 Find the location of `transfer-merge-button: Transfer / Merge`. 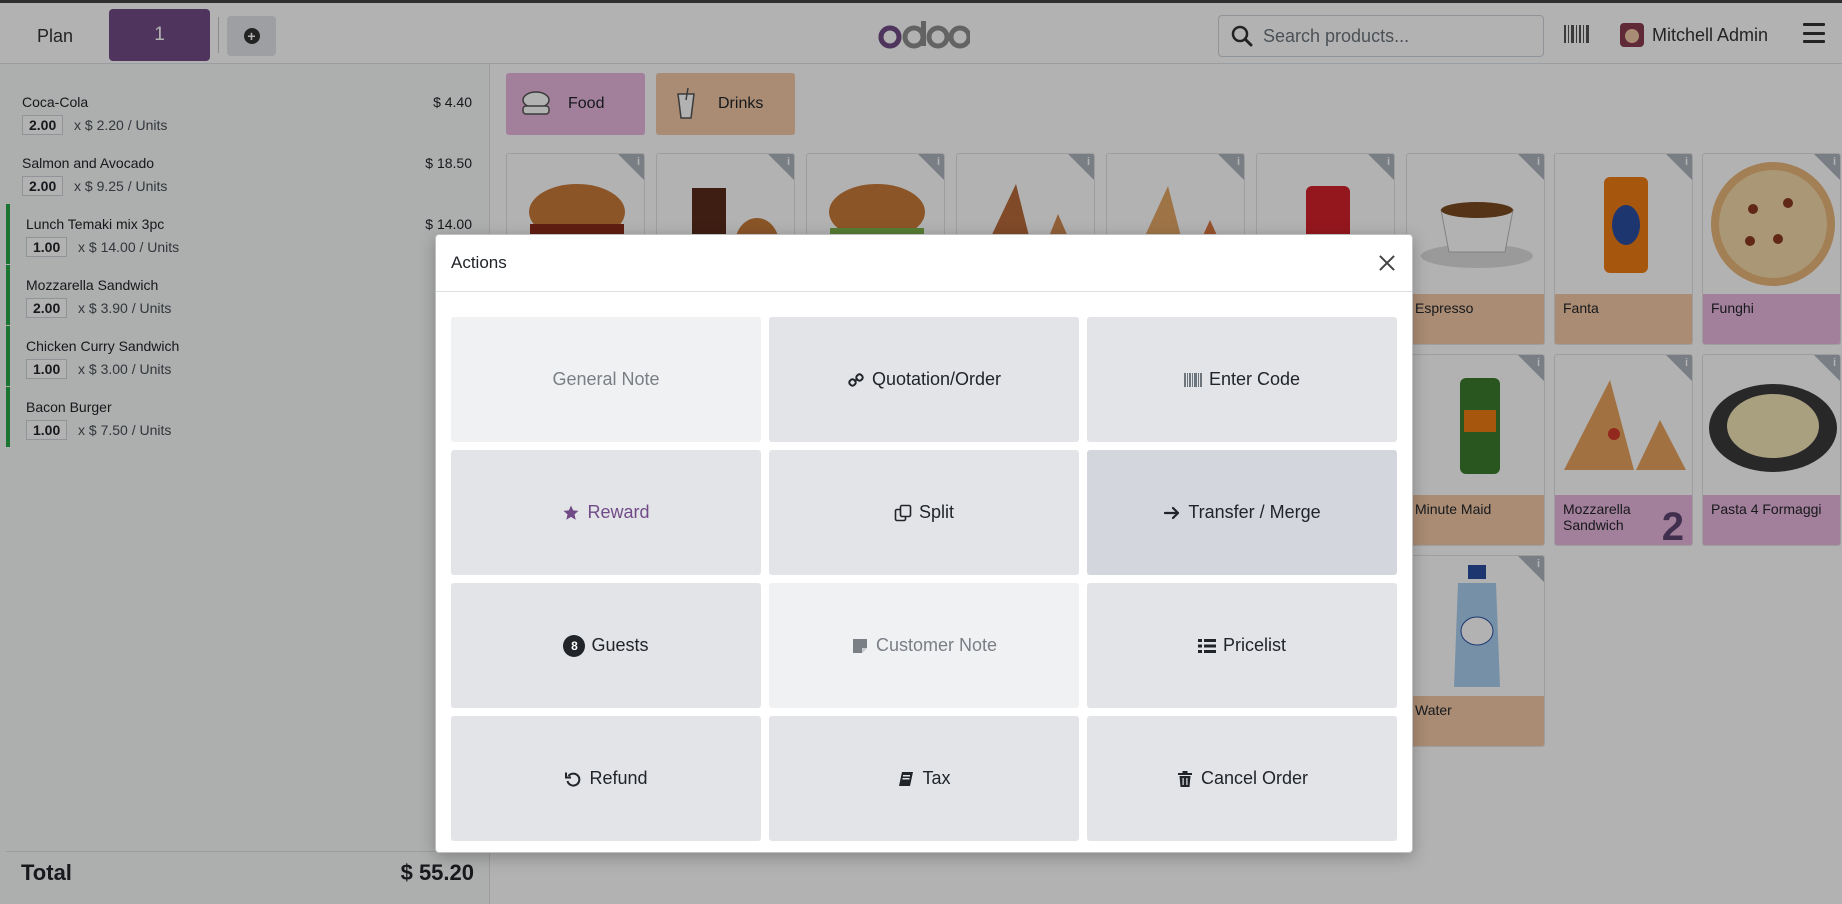

transfer-merge-button: Transfer / Merge is located at coordinates (1242, 512).